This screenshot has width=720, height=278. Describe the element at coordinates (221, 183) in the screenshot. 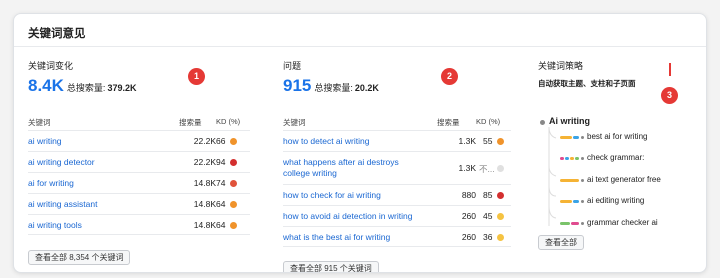

I see `kd-value: 74` at that location.